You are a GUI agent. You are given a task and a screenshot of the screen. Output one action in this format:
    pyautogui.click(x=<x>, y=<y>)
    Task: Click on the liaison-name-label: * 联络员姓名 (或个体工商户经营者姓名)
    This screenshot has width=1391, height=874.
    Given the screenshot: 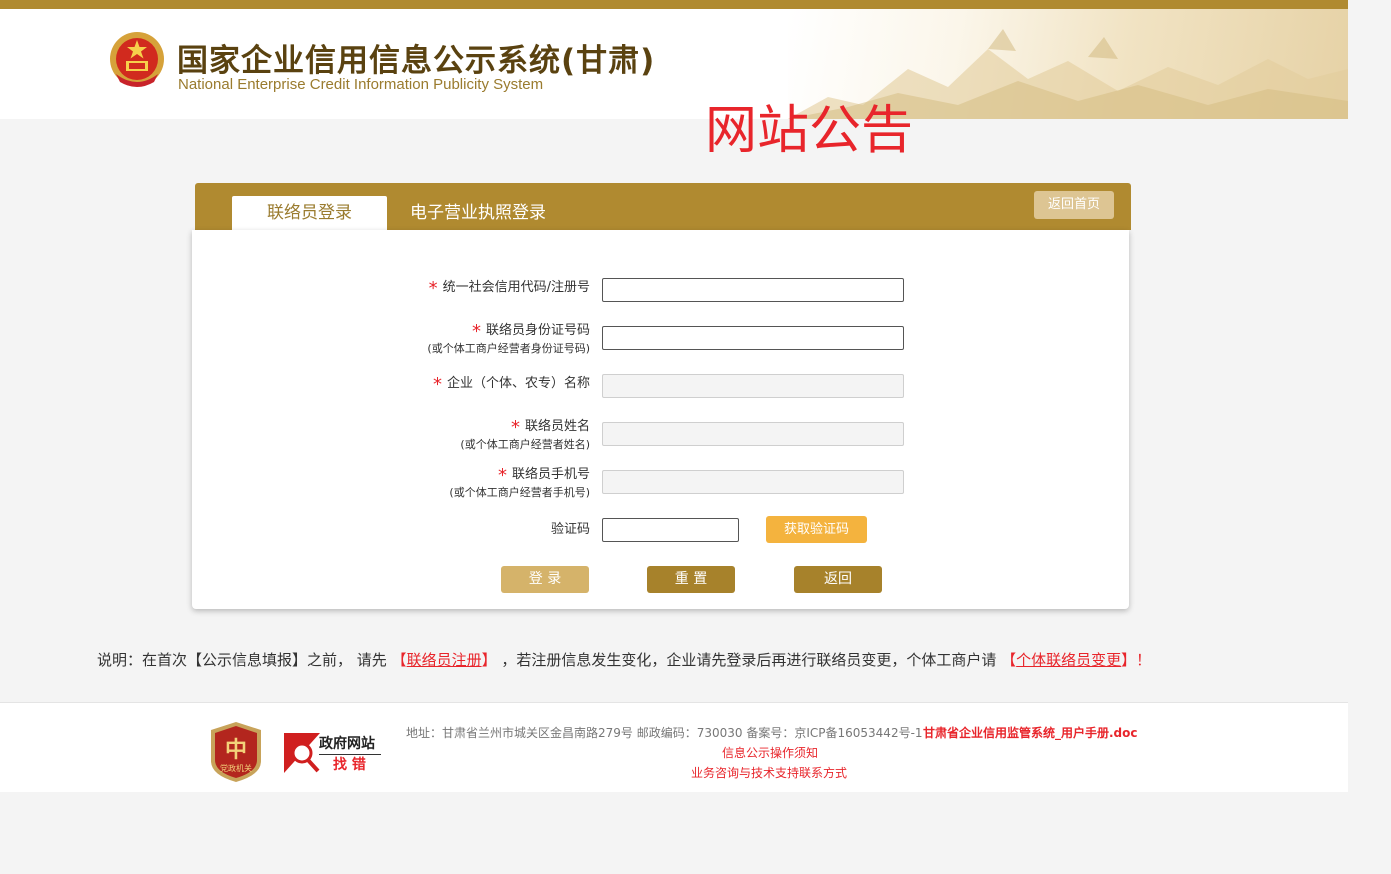 What is the action you would take?
    pyautogui.click(x=525, y=434)
    